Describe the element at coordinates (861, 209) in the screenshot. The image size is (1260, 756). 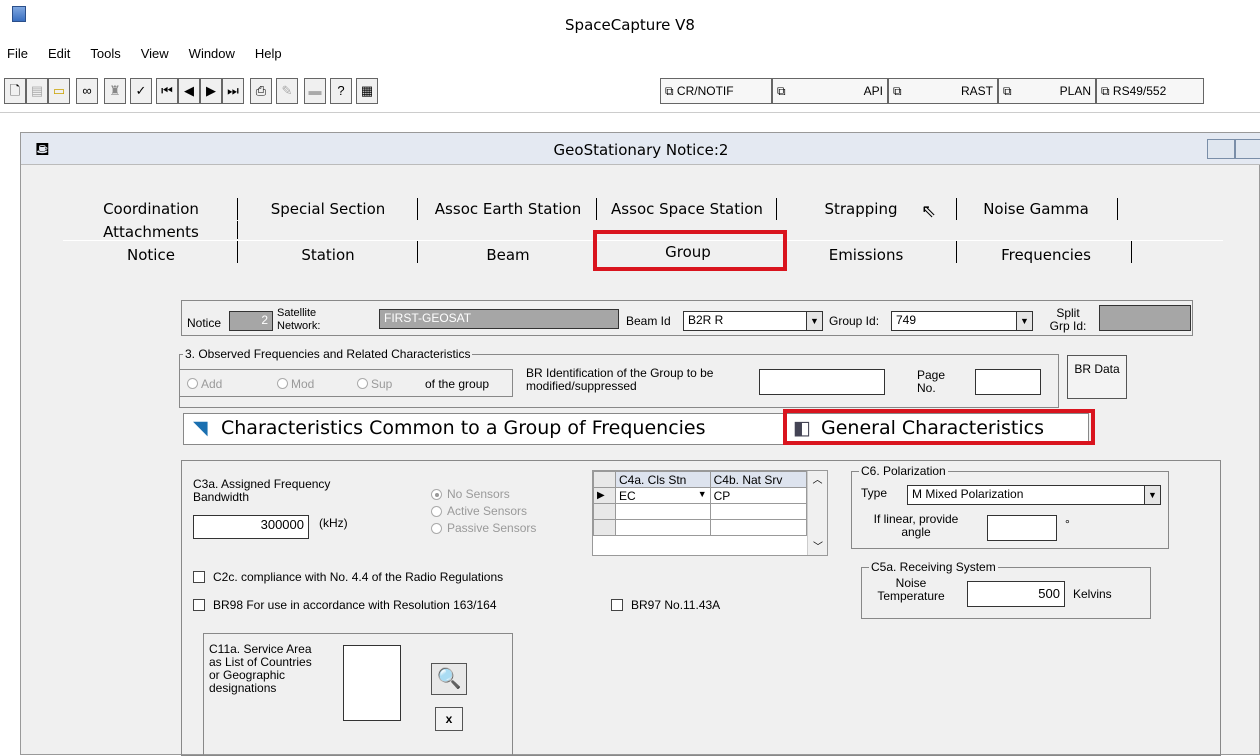
I see `tab-strapping: Strapping` at that location.